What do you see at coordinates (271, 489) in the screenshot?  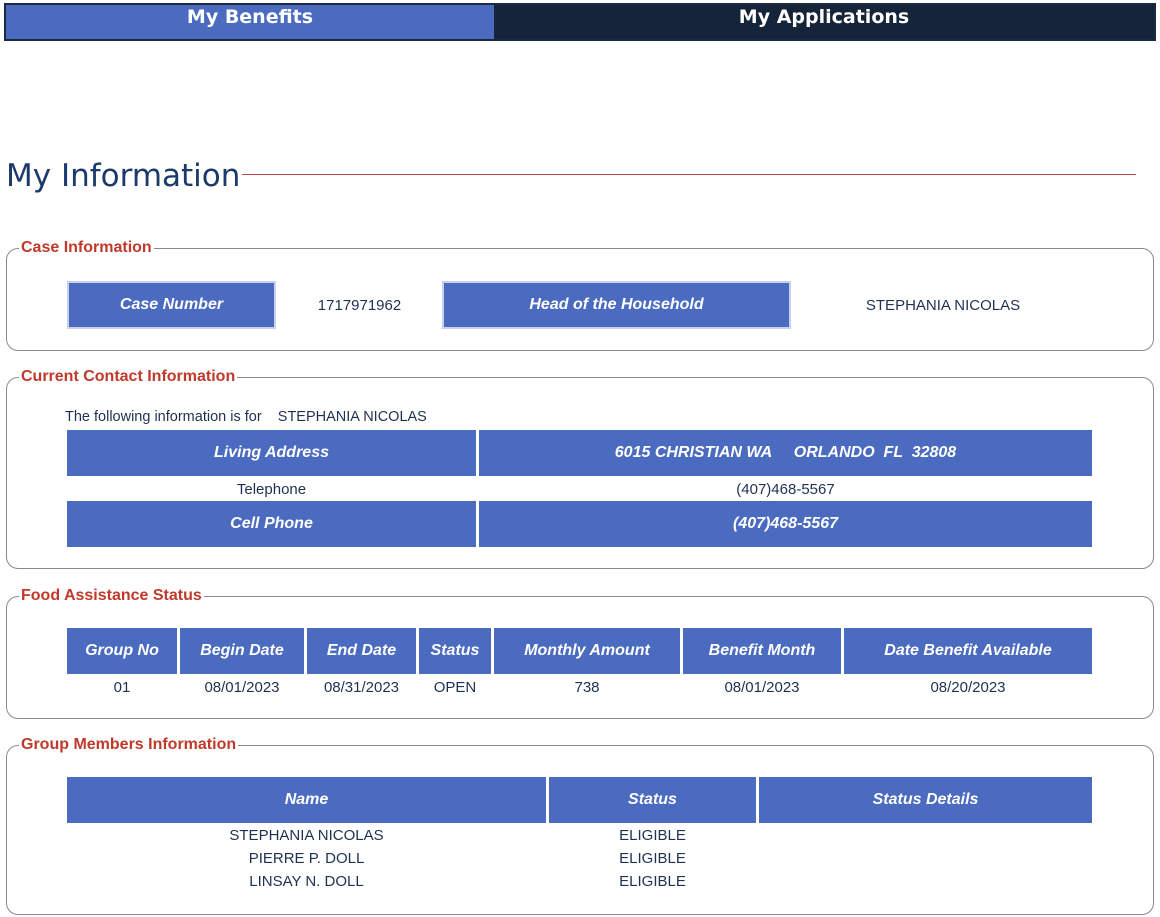 I see `telephone-label: Telephone` at bounding box center [271, 489].